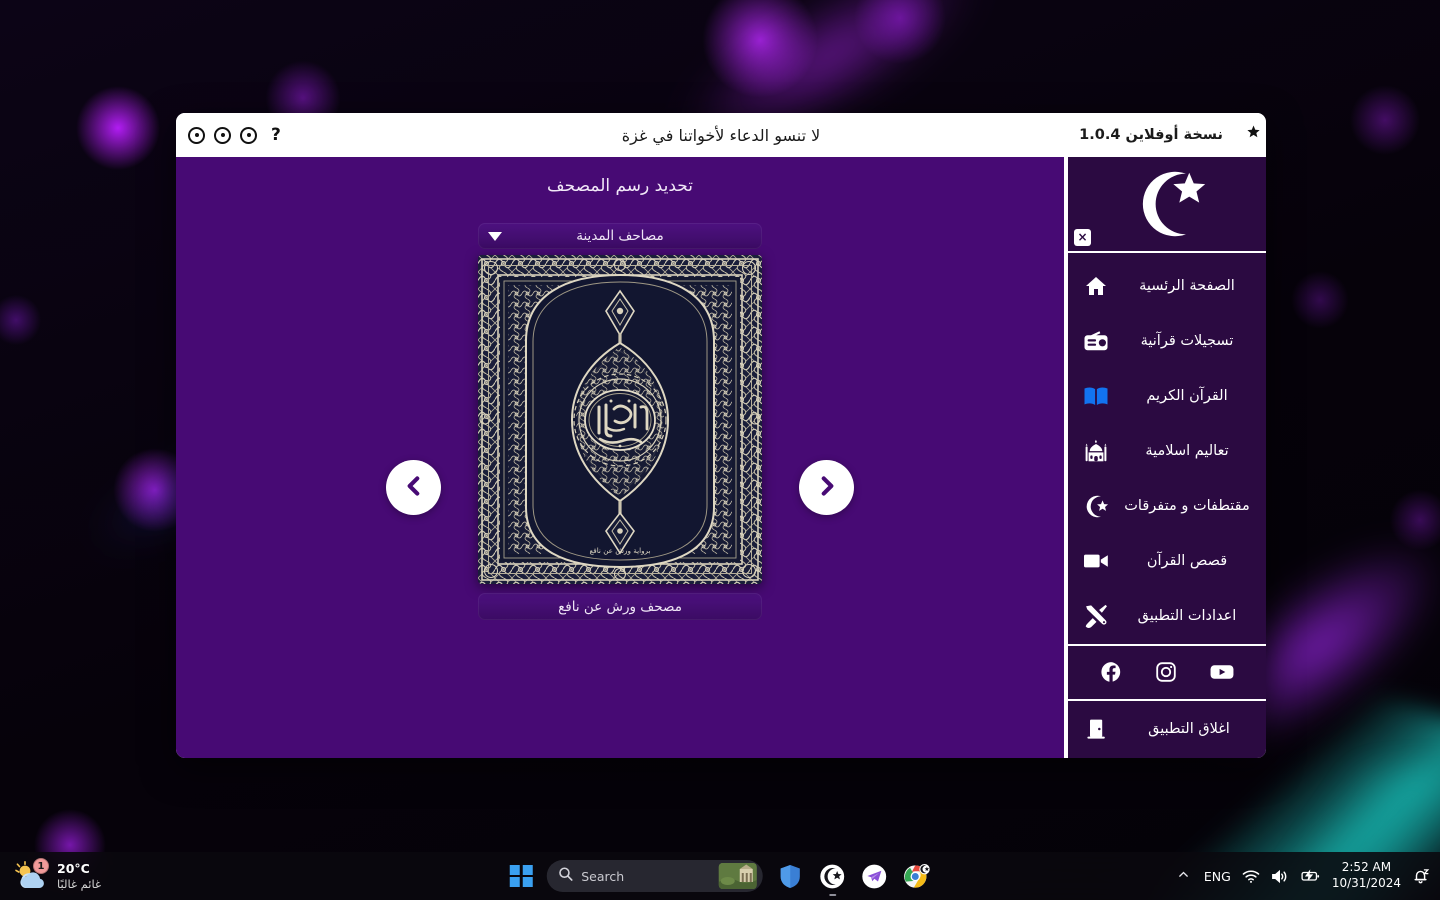 The image size is (1440, 900). What do you see at coordinates (1096, 451) in the screenshot?
I see `mosque-icon` at bounding box center [1096, 451].